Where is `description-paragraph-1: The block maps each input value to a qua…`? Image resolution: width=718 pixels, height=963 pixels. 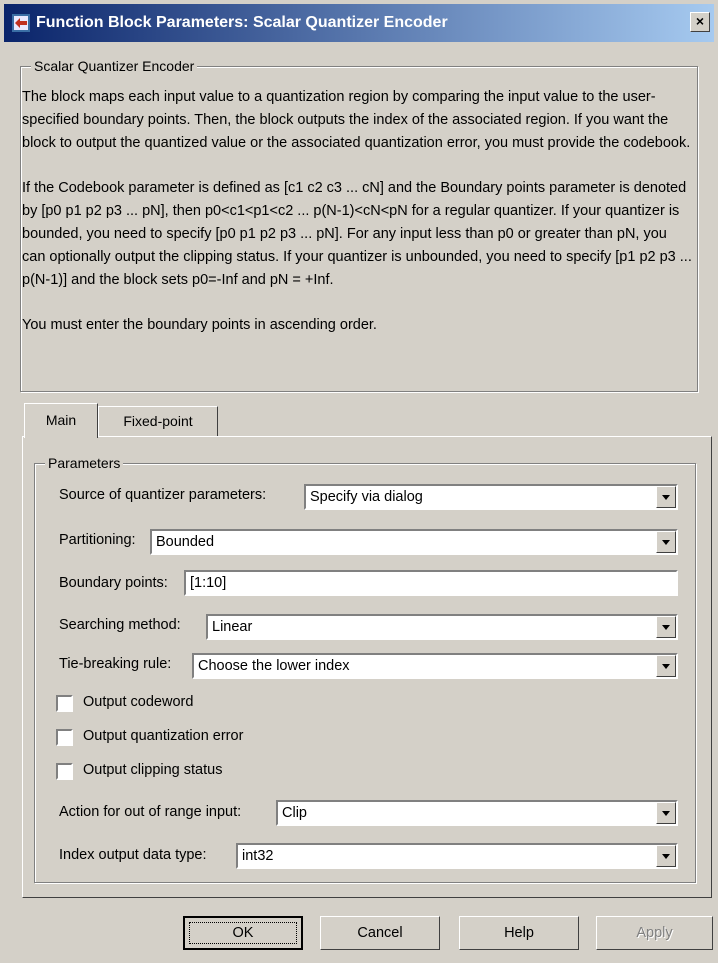
description-paragraph-1: The block maps each input value to a qua… is located at coordinates (356, 120).